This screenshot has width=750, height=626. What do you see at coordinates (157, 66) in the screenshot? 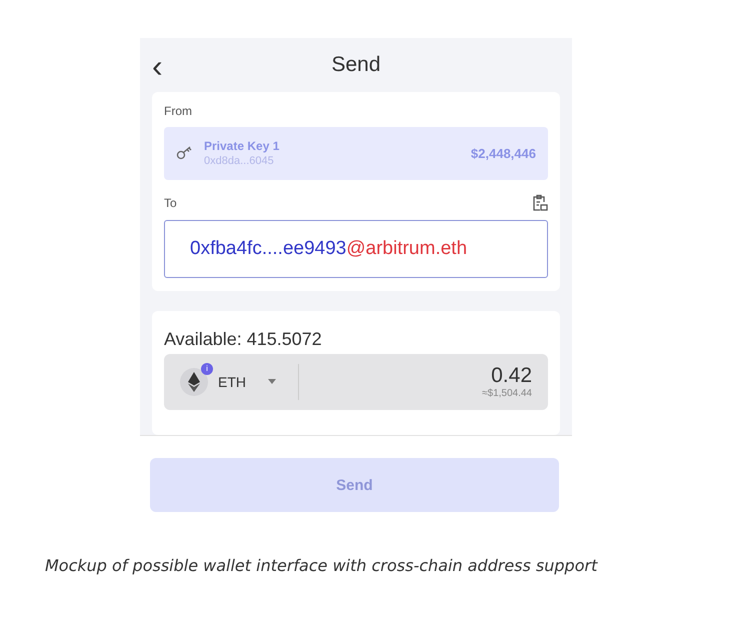
I see `back-button: ‹` at bounding box center [157, 66].